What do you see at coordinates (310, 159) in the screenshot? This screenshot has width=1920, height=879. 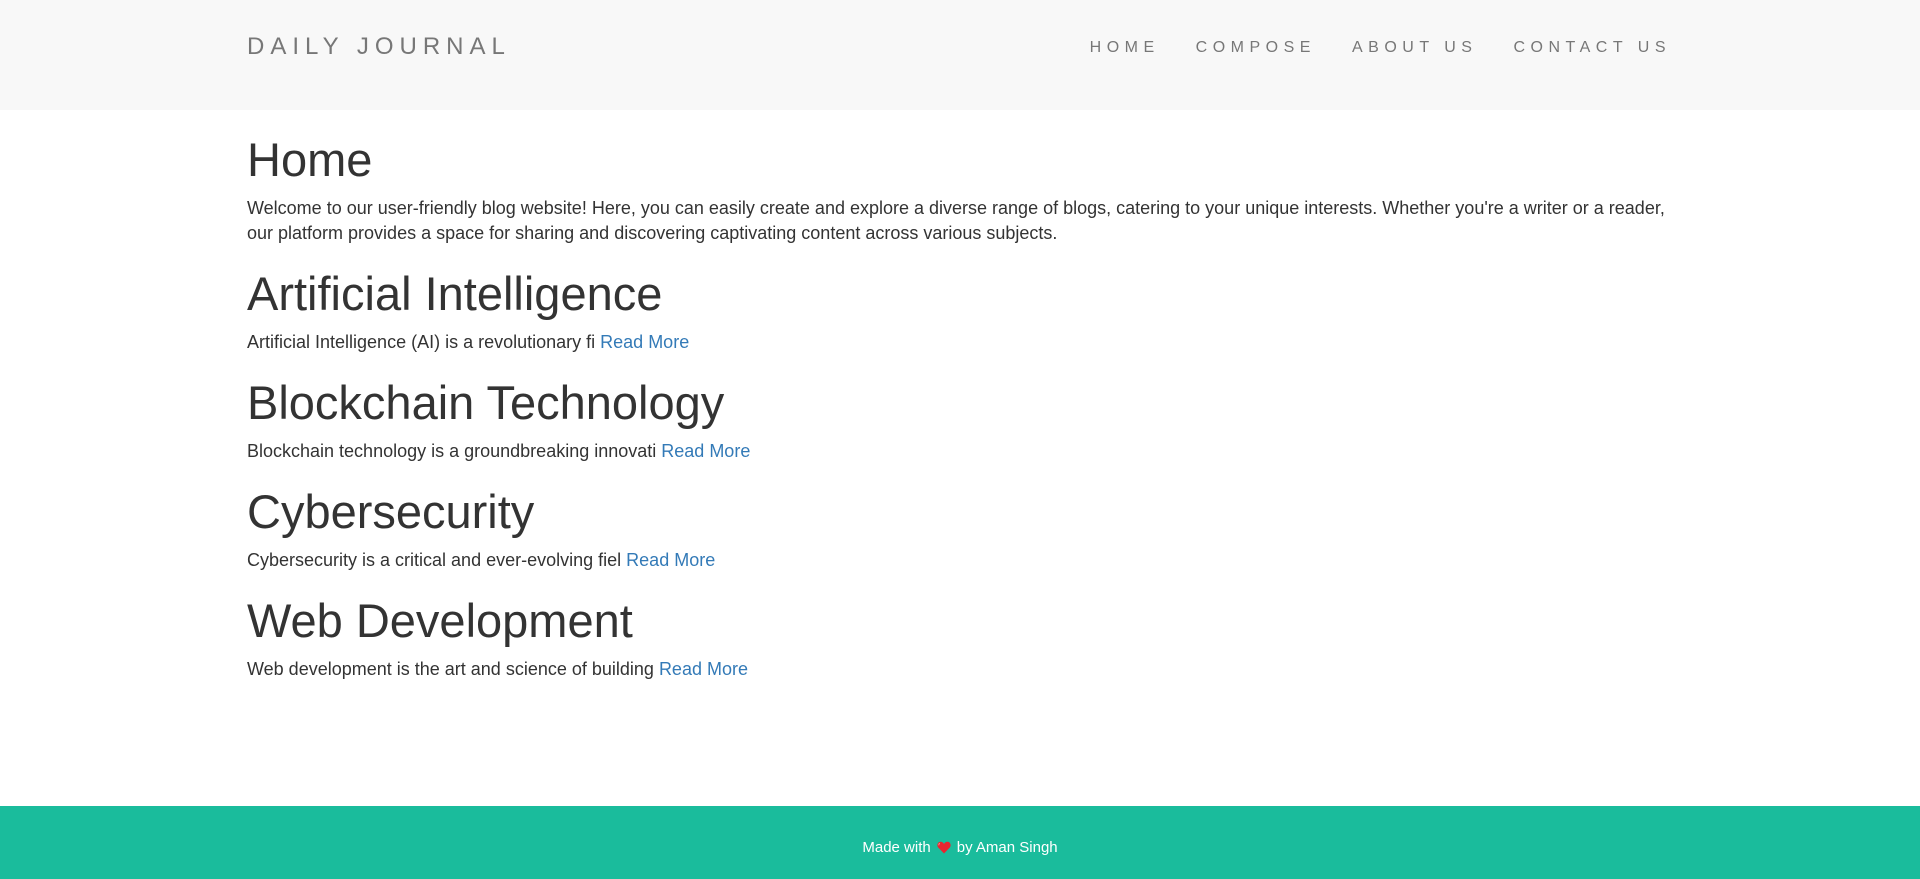 I see `page-title: Home` at bounding box center [310, 159].